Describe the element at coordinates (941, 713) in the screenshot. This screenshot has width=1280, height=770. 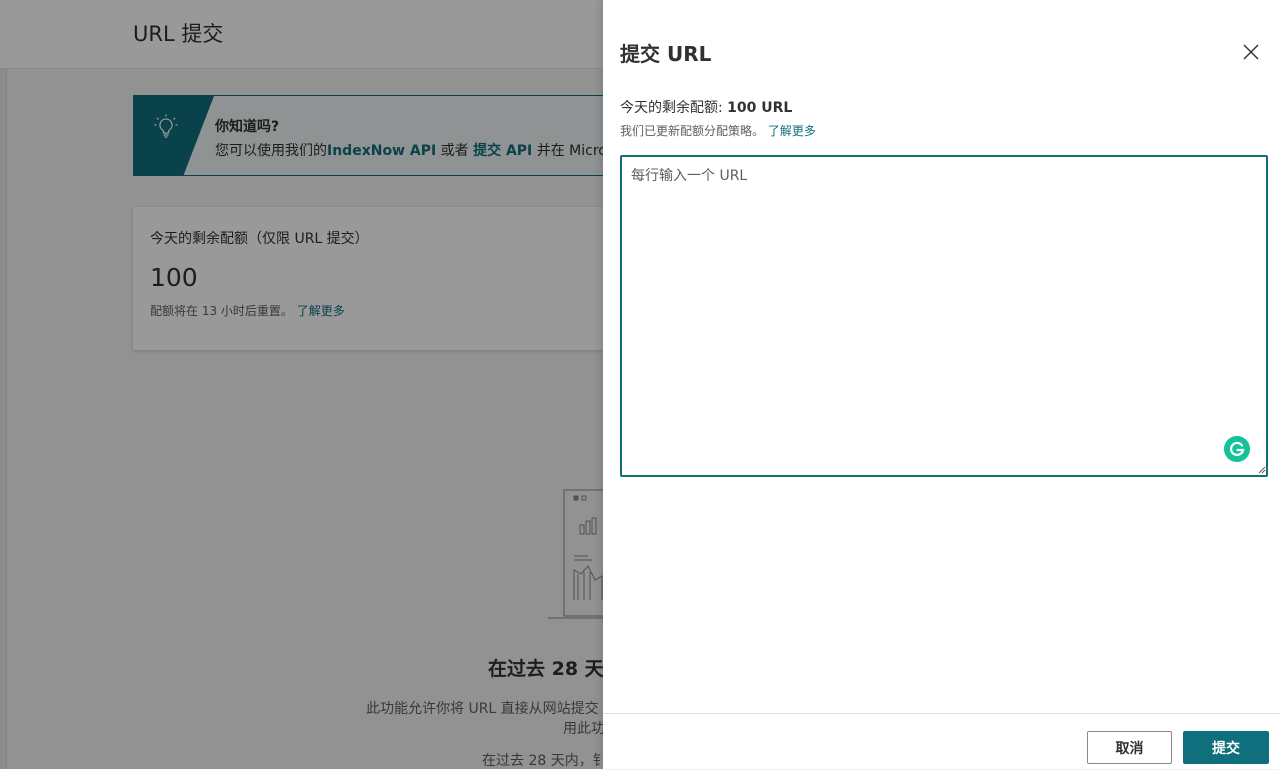
I see `footer-divider` at that location.